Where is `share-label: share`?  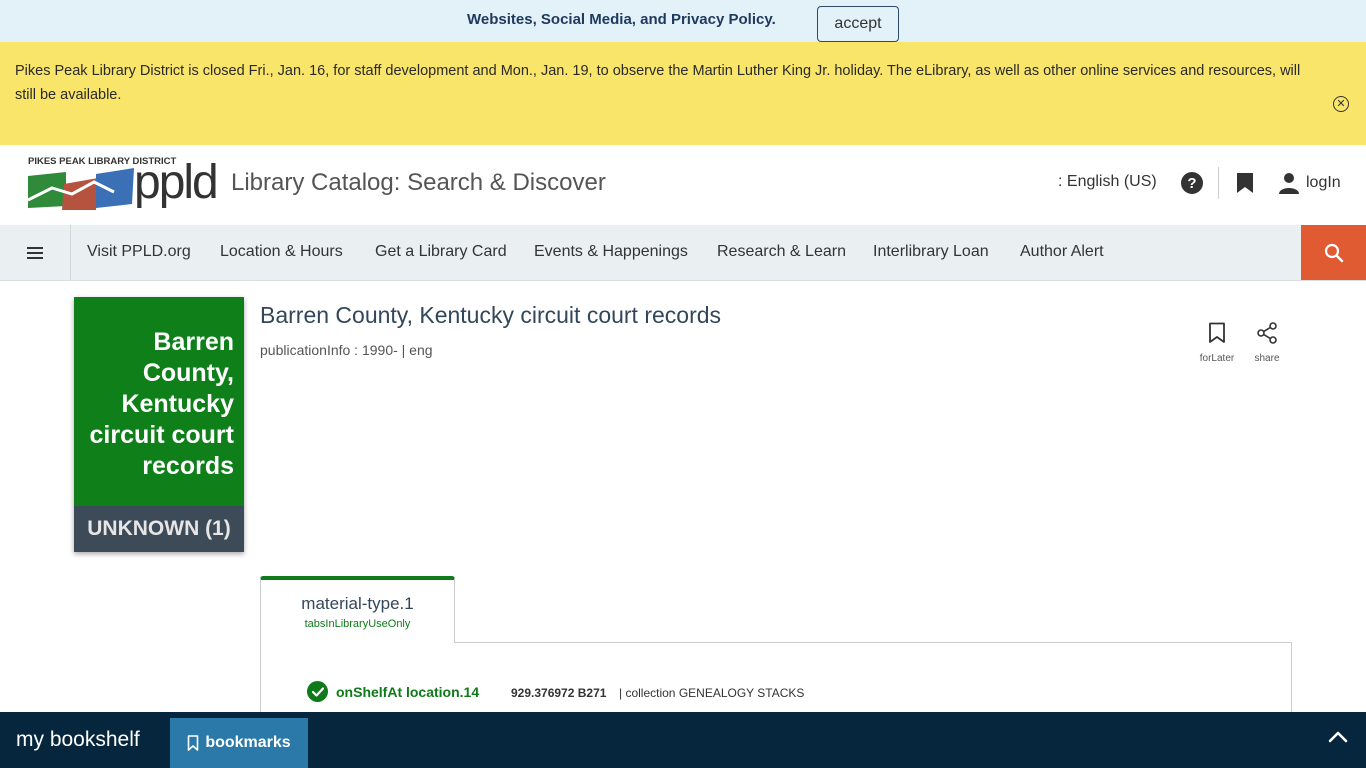 share-label: share is located at coordinates (1267, 358).